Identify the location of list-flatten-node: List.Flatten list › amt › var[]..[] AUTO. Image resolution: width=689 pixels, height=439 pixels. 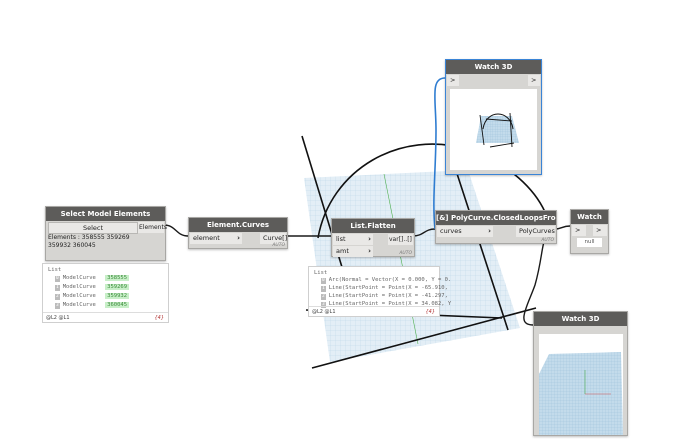
(373, 237).